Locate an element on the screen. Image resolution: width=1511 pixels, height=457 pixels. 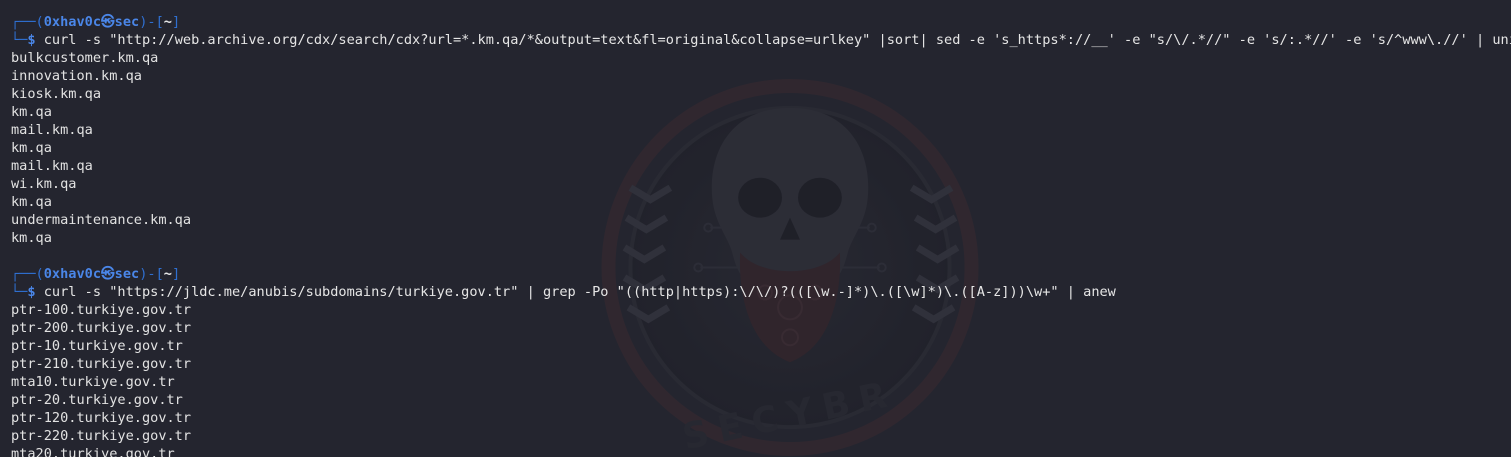
output-line: bulkcustomer.km.qa is located at coordinates (85, 58).